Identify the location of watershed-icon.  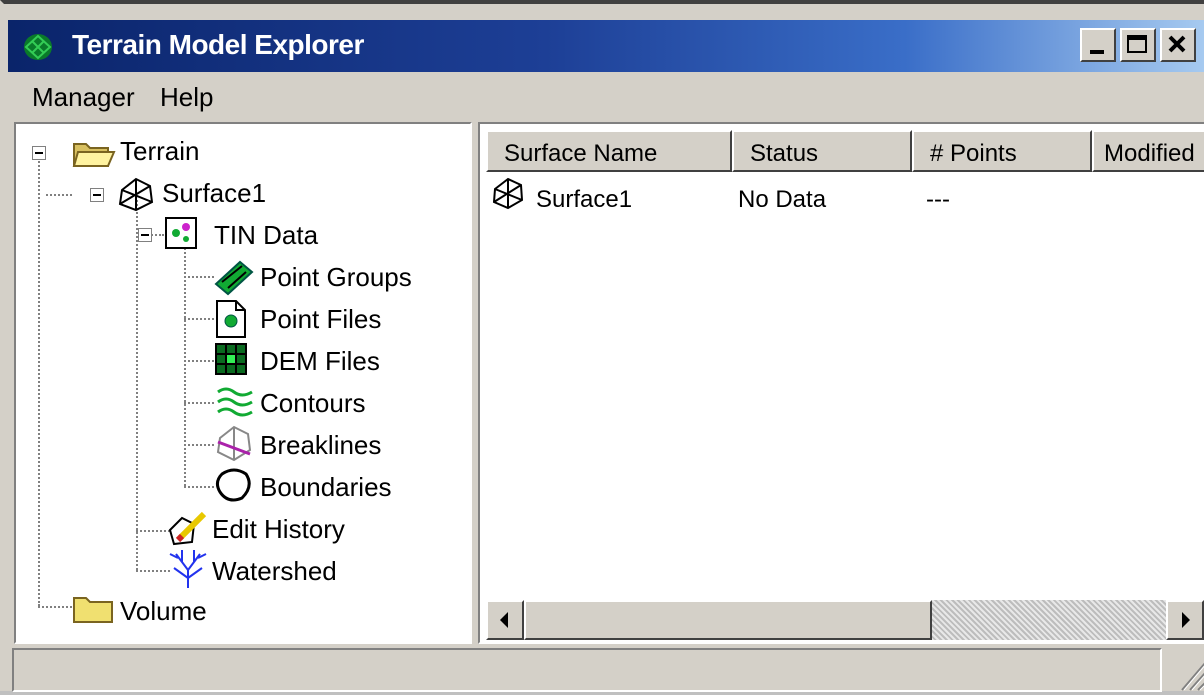
(188, 569).